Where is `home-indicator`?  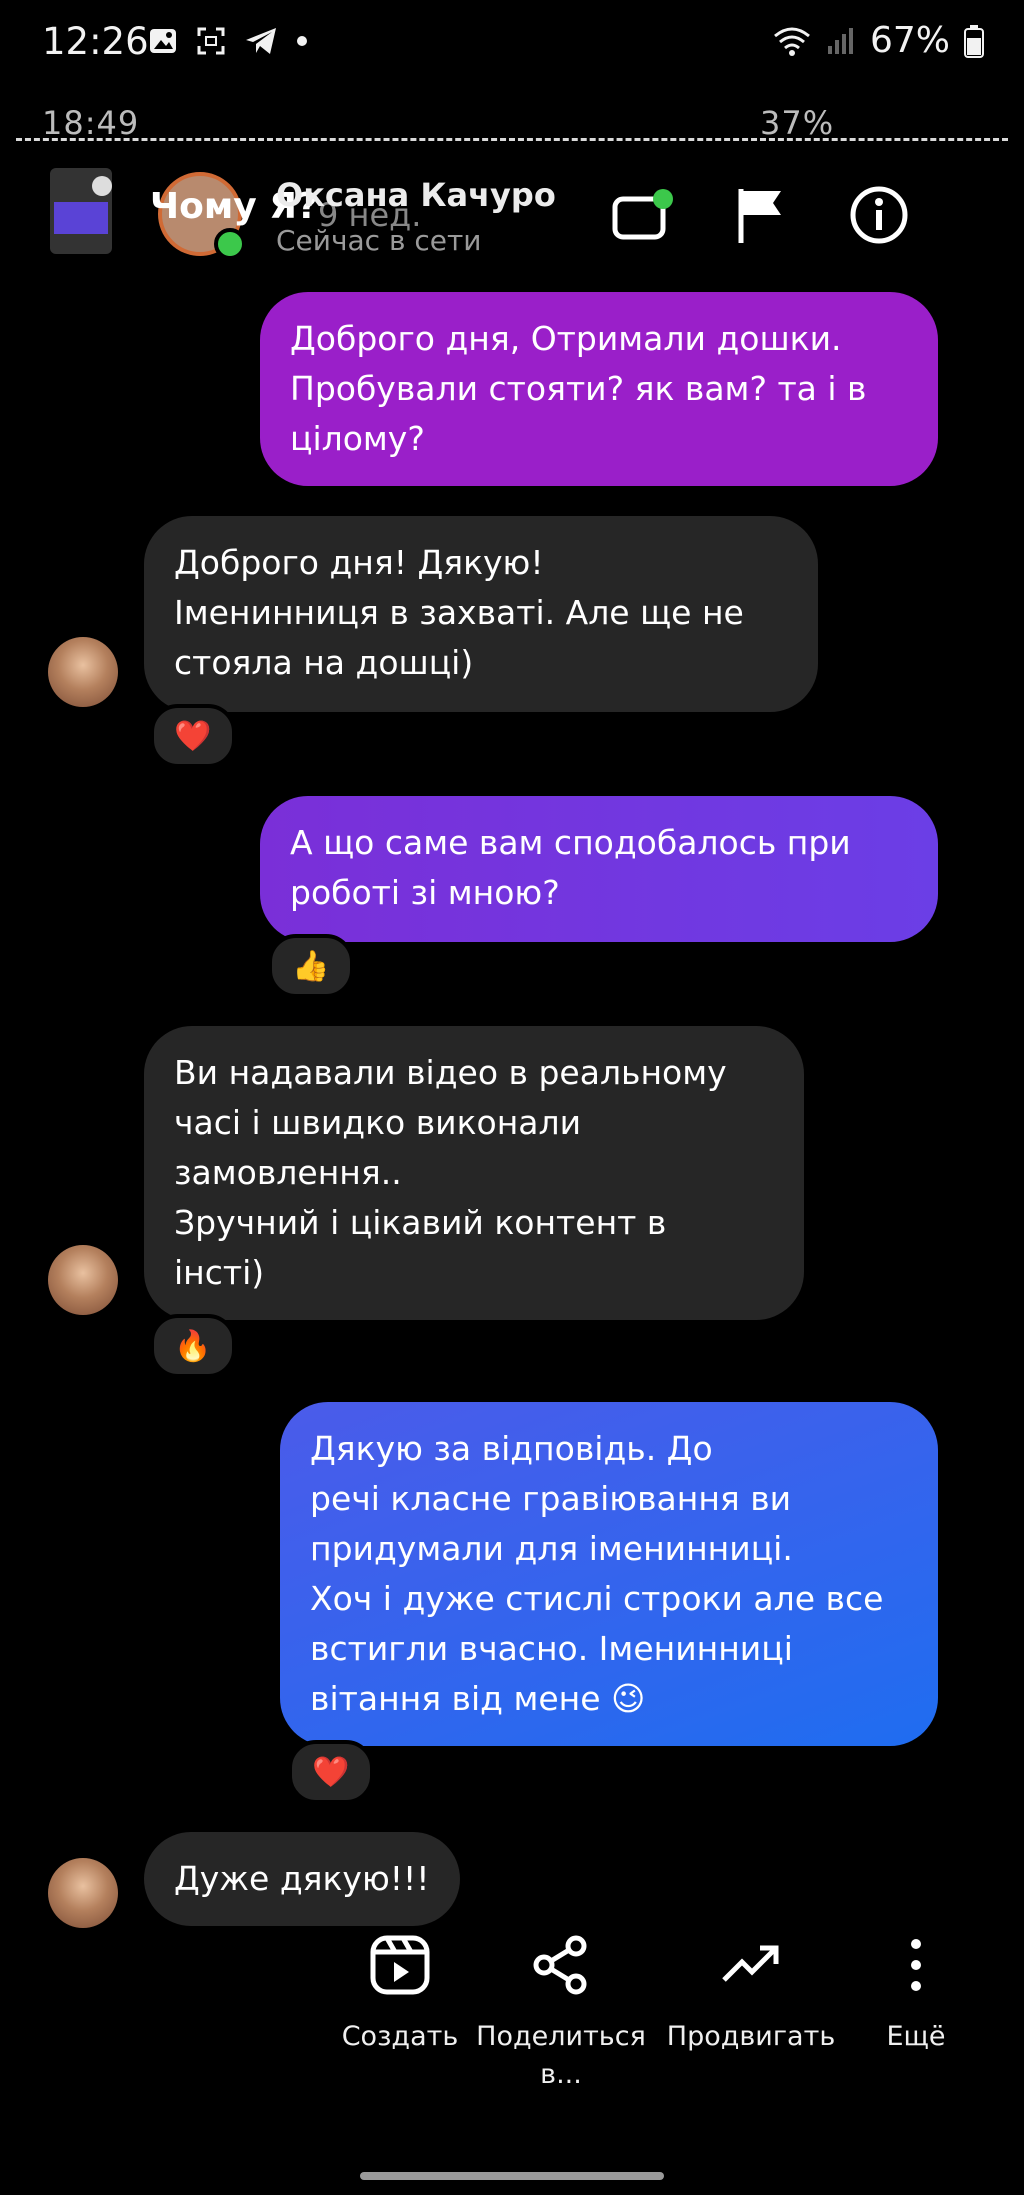
home-indicator is located at coordinates (512, 2176).